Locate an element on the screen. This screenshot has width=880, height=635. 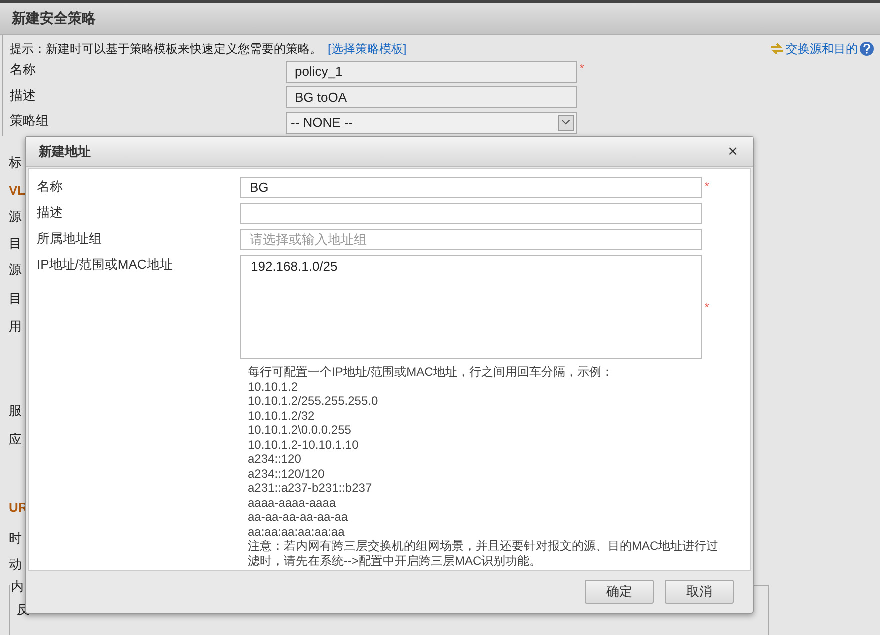
note-text: 注意：若内网有跨三层交换机的组网场景，并且还要针对报文的源、目的MAC地址进行过滤时，请先在系统-->配置中开启跨三层MAC识别功能。 is located at coordinates (484, 553).